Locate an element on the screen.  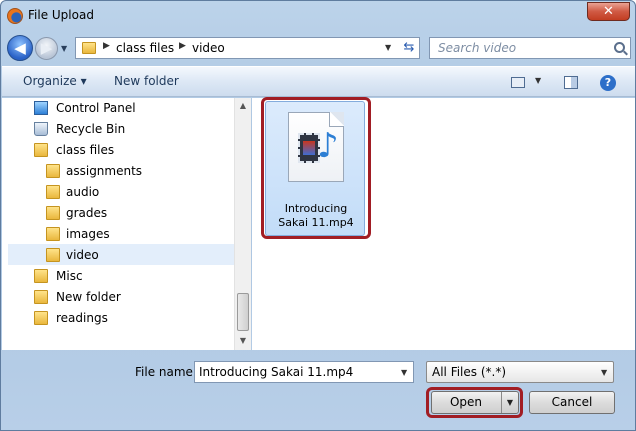
nav-item-new-folder: New folder is located at coordinates (125, 297).